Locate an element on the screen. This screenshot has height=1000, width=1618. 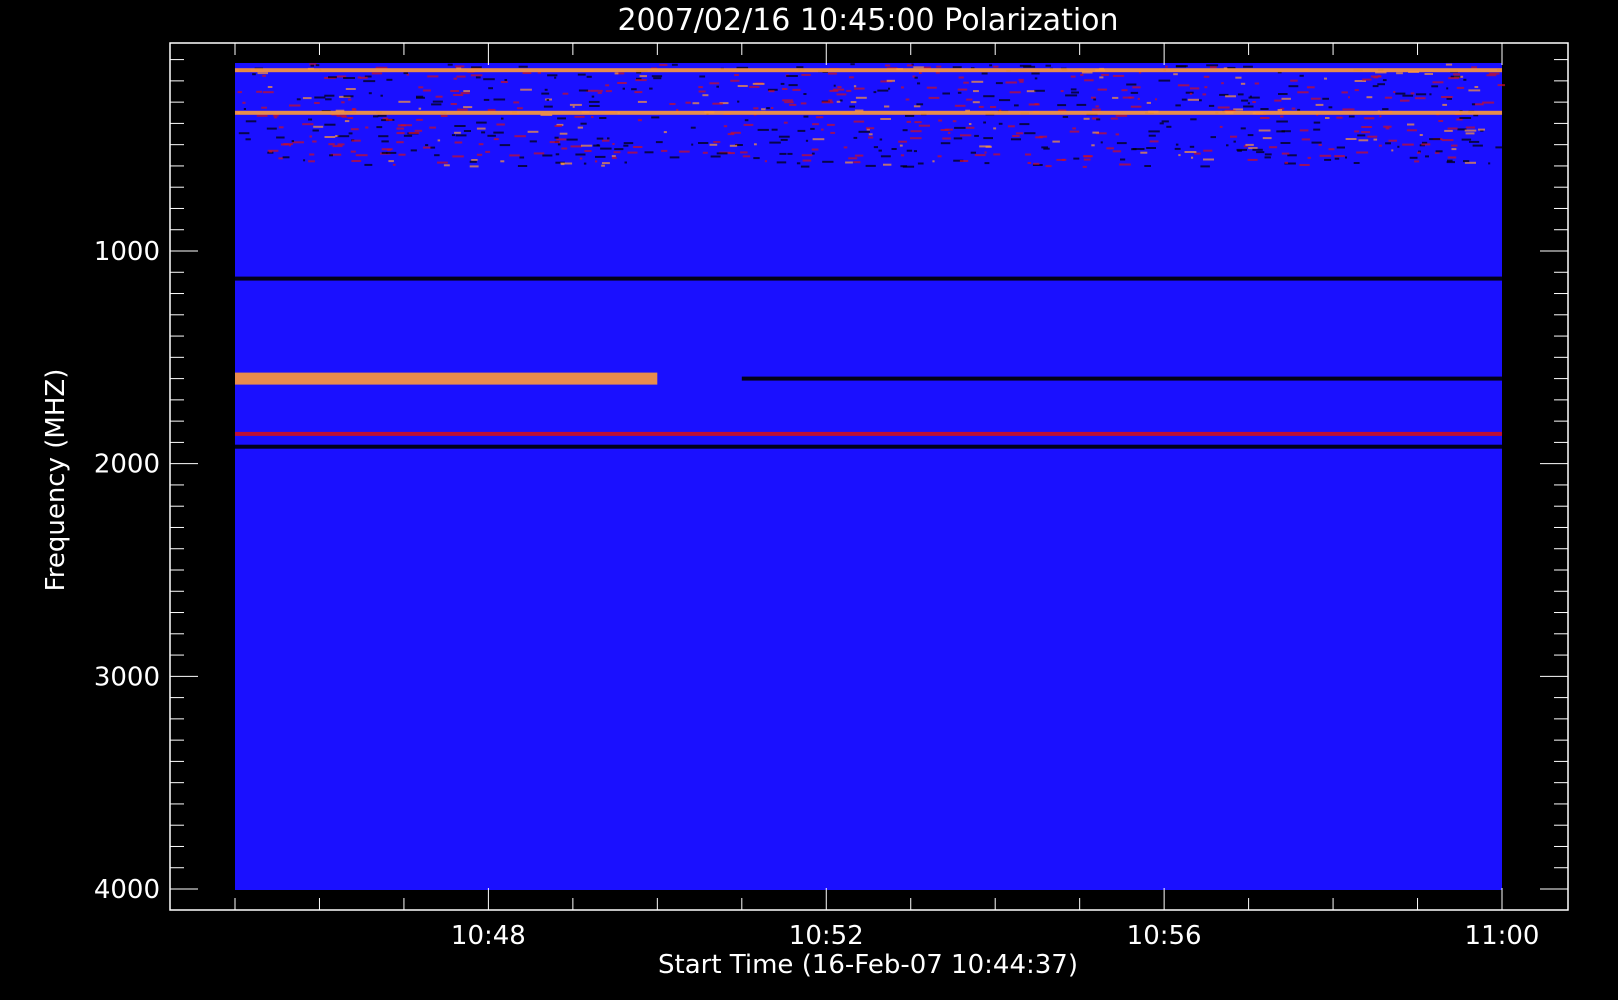
x-tick-label: 11:00 is located at coordinates (1502, 936).